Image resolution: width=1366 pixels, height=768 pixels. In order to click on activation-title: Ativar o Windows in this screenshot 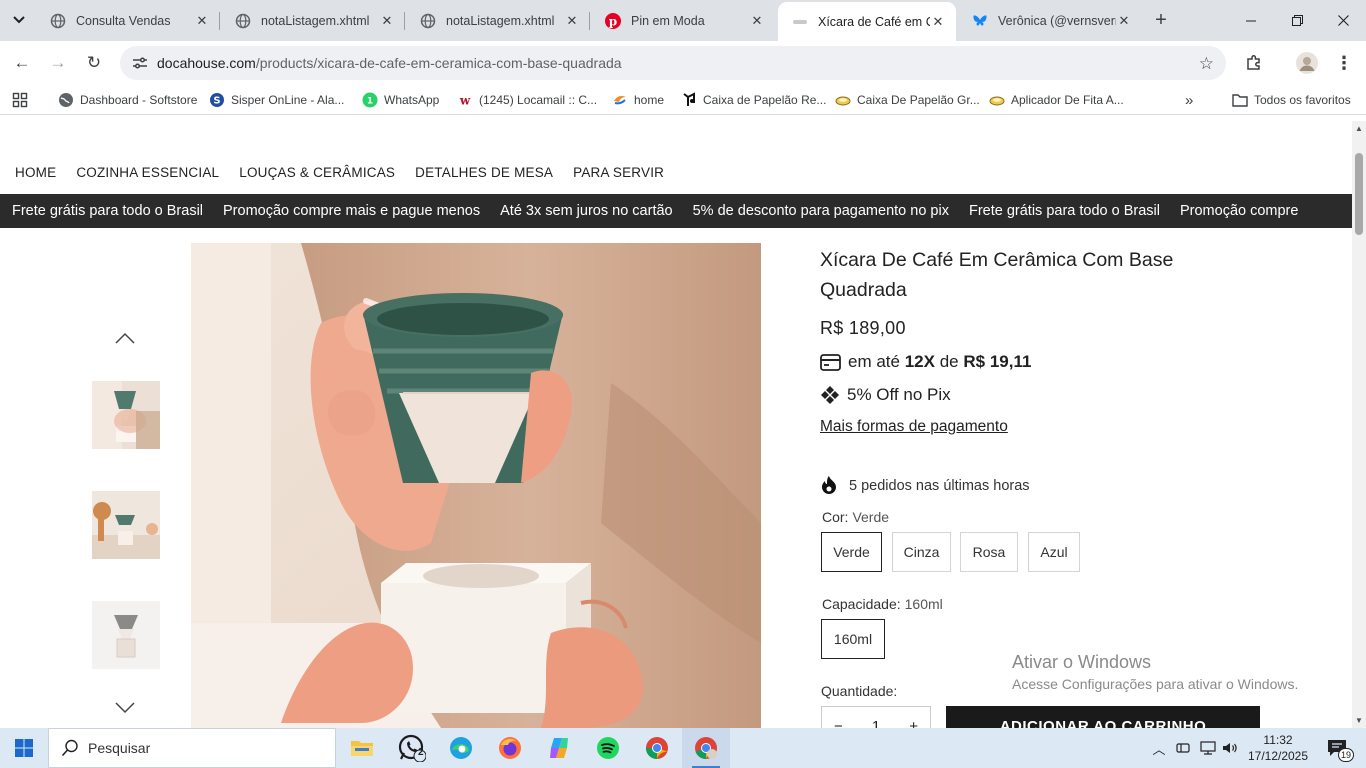, I will do `click(1082, 662)`.